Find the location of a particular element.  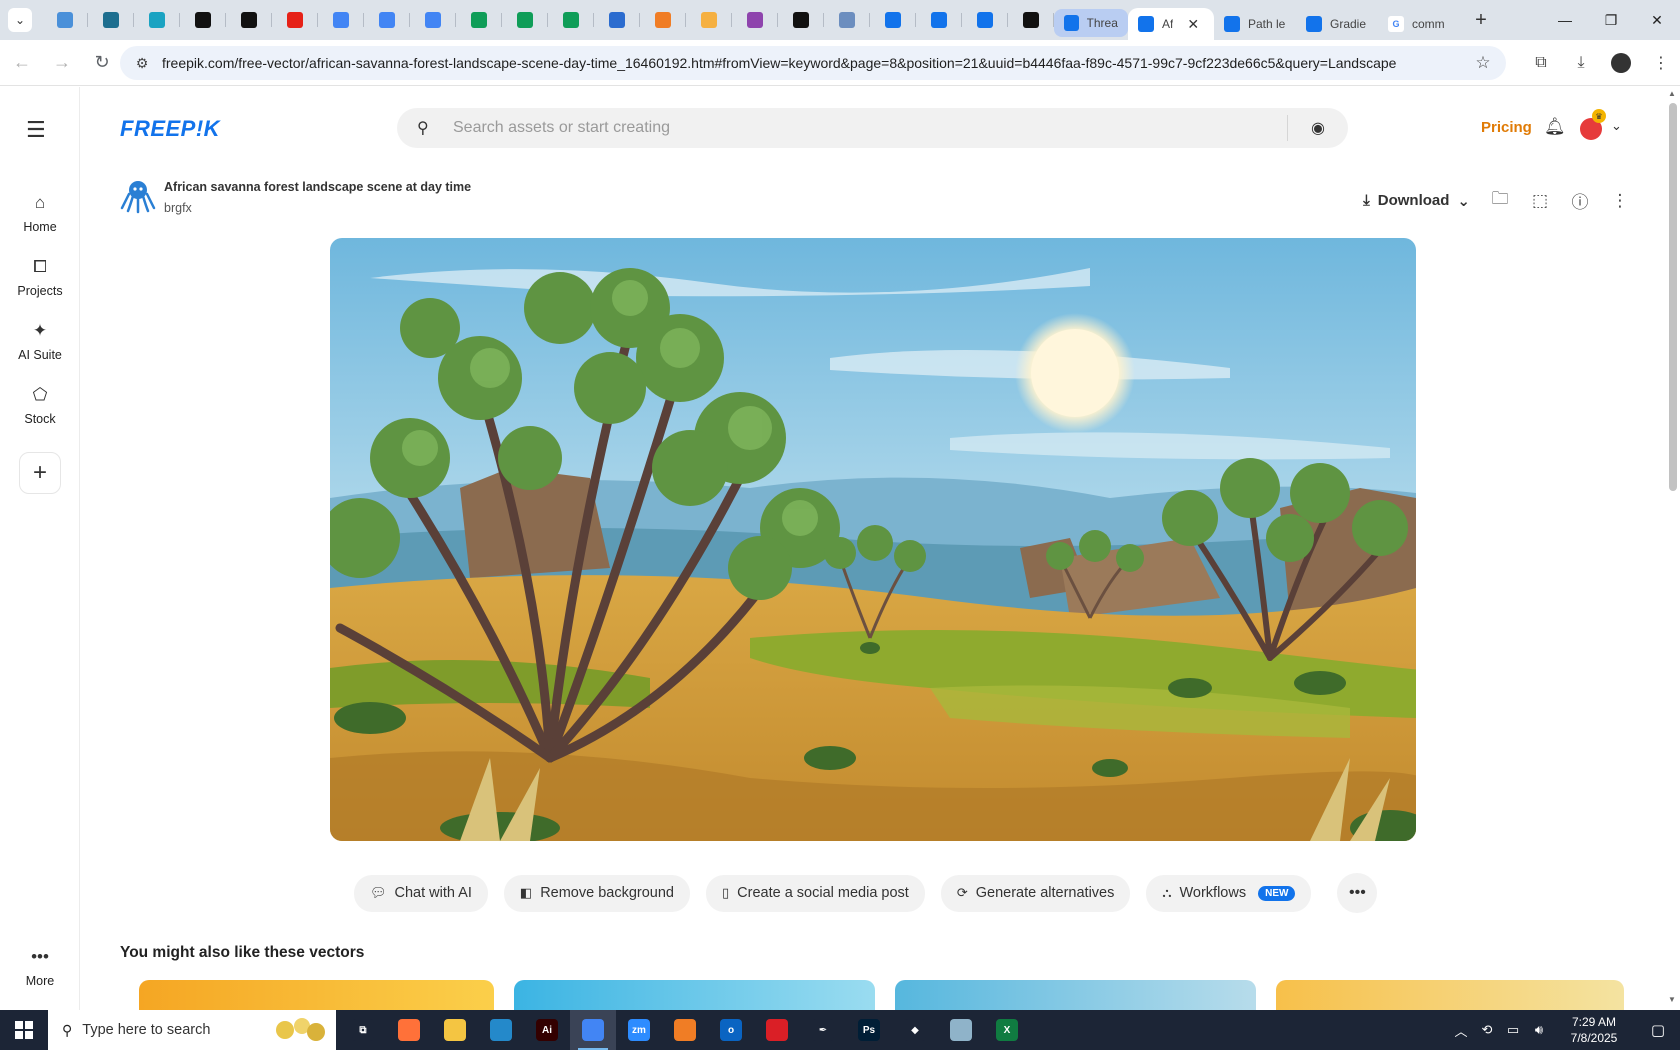

tab-close-icon: ✕ is located at coordinates (1193, 24).